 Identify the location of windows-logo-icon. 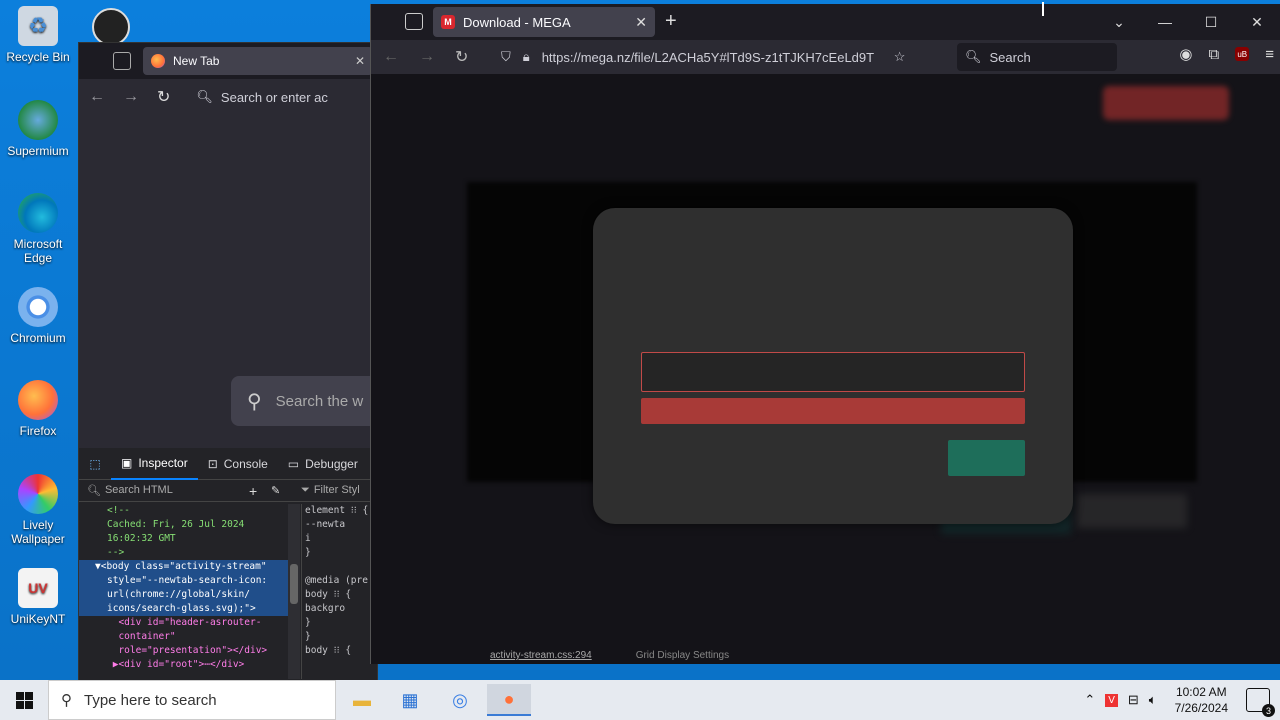
(24, 700).